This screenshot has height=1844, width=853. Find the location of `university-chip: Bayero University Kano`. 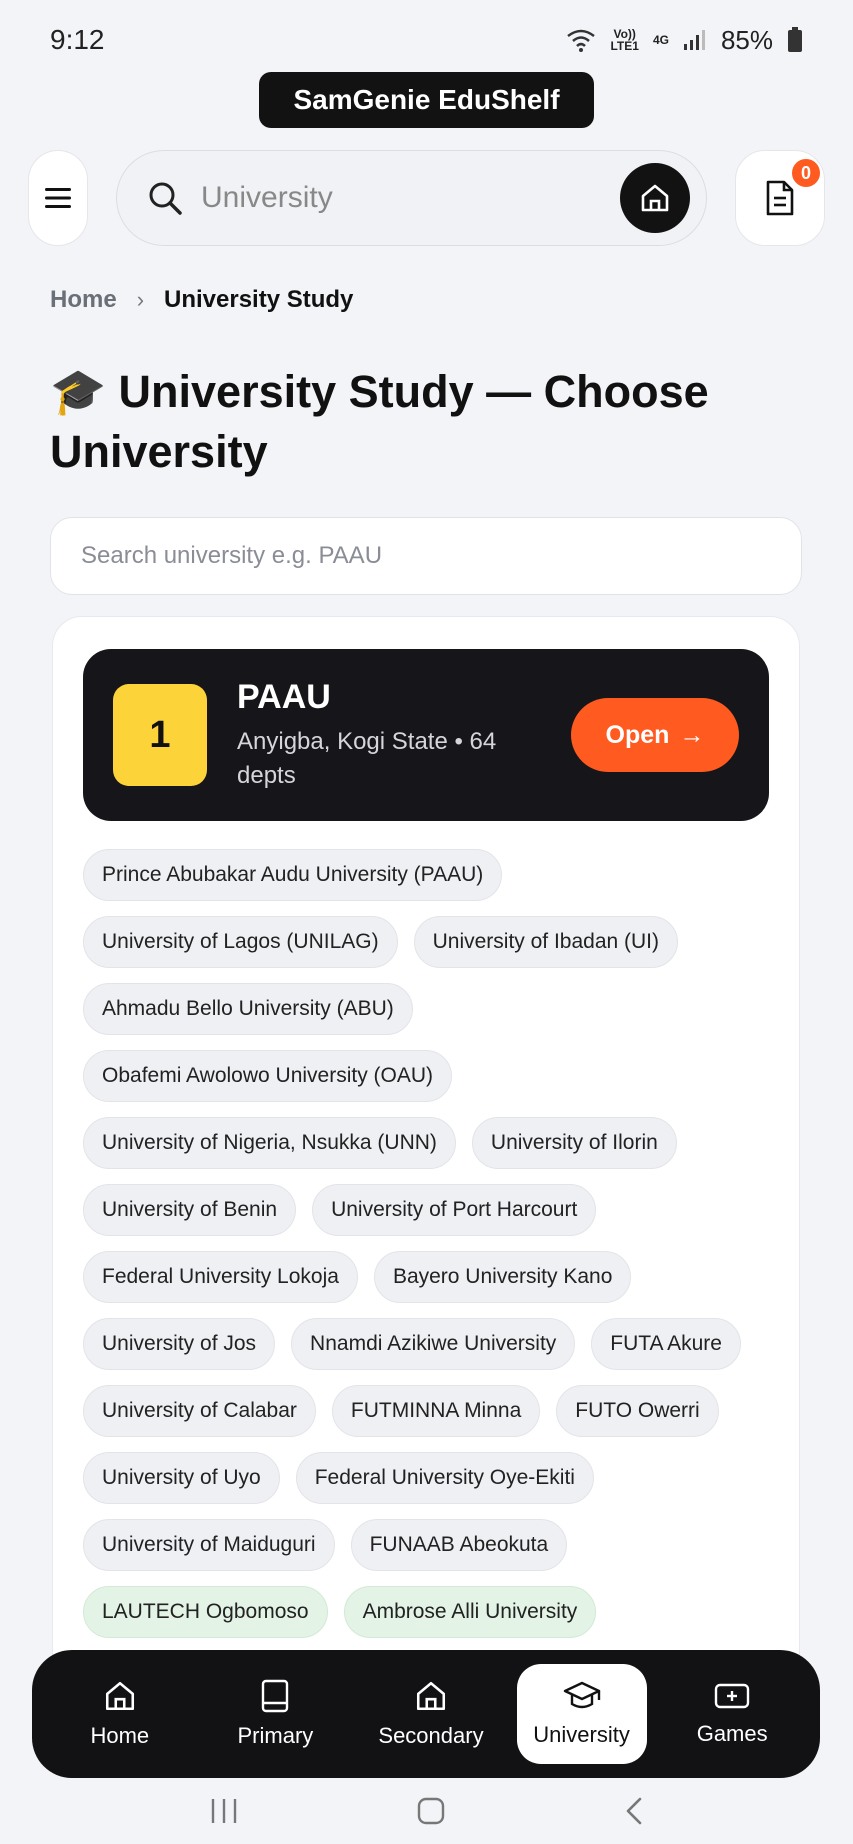

university-chip: Bayero University Kano is located at coordinates (502, 1277).